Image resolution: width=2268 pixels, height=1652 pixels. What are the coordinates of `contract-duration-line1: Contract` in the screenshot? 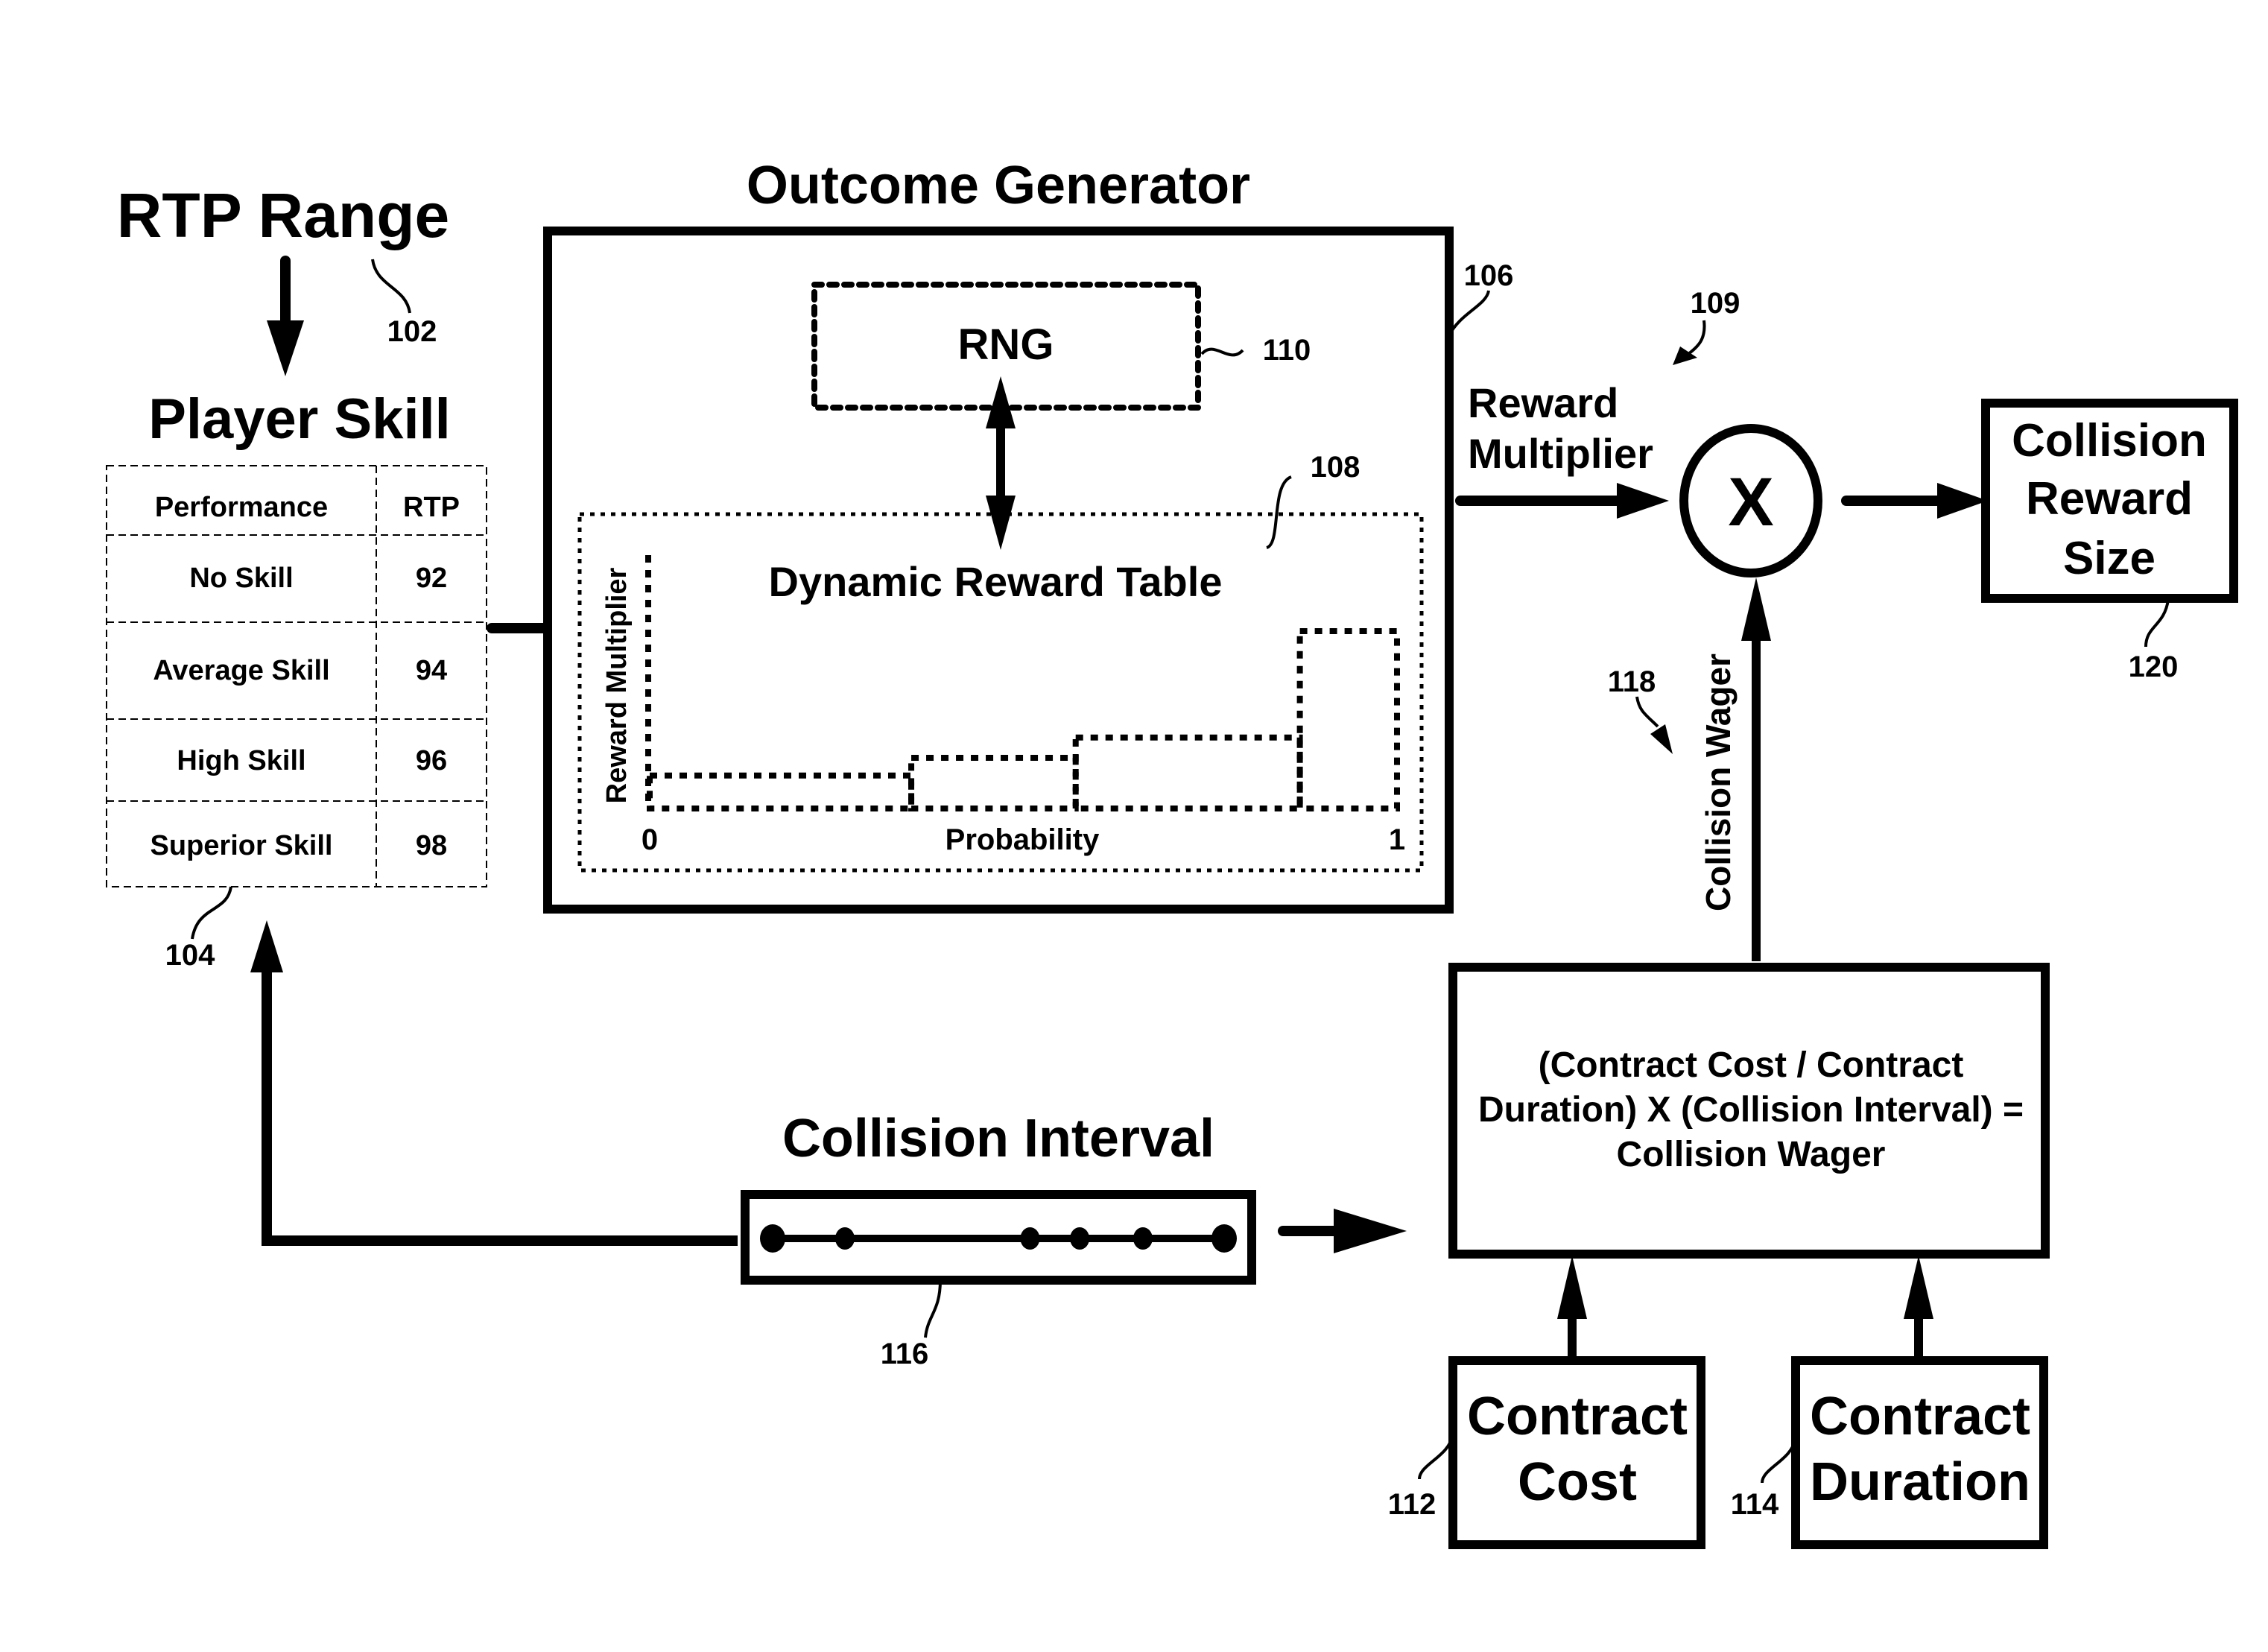 It's located at (1920, 1417).